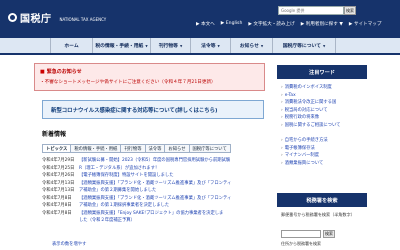  I want to click on list-item: した（令和２年度補正予算）, so click(153, 221).